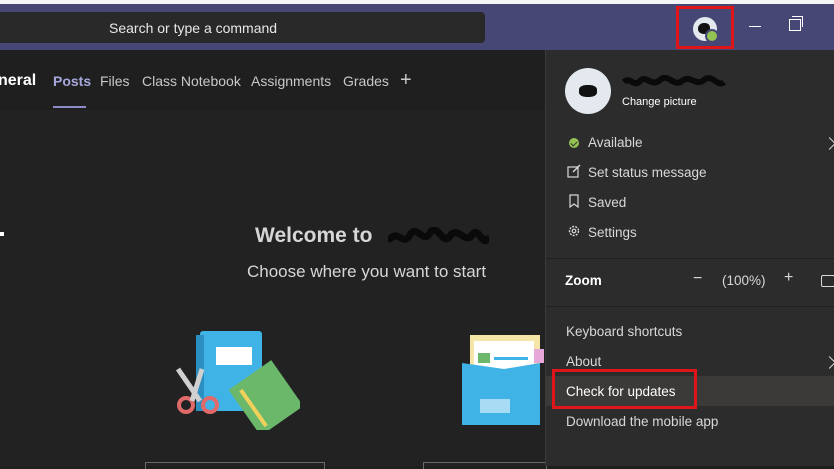 This screenshot has width=834, height=469. I want to click on settings-item: Settings, so click(612, 232).